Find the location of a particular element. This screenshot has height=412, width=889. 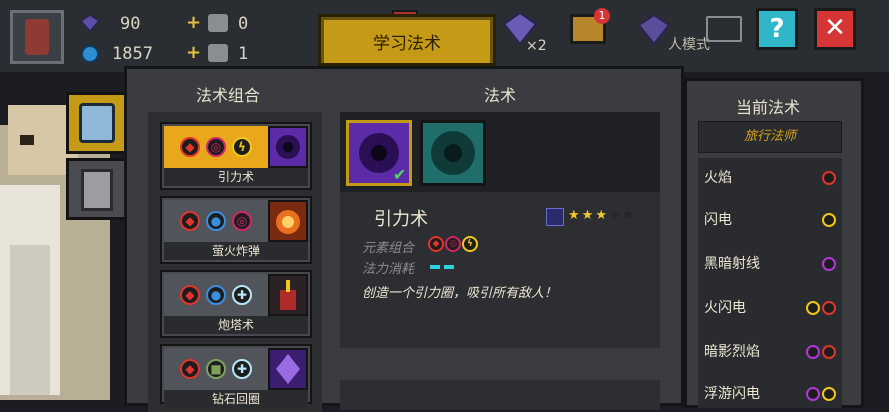

spell-card-gravity: ◆ ◎ ϟ 引力术 is located at coordinates (236, 156).